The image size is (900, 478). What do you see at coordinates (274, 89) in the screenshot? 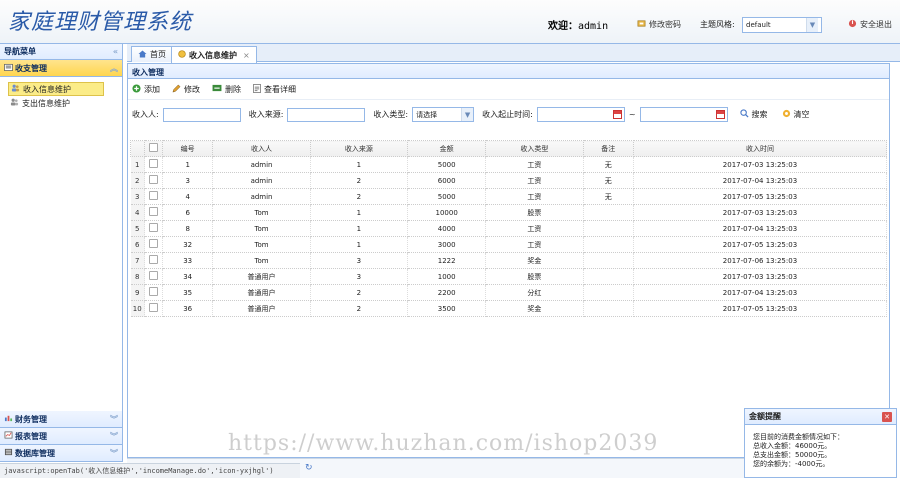
I see `view-detail-button: 查看详细` at bounding box center [274, 89].